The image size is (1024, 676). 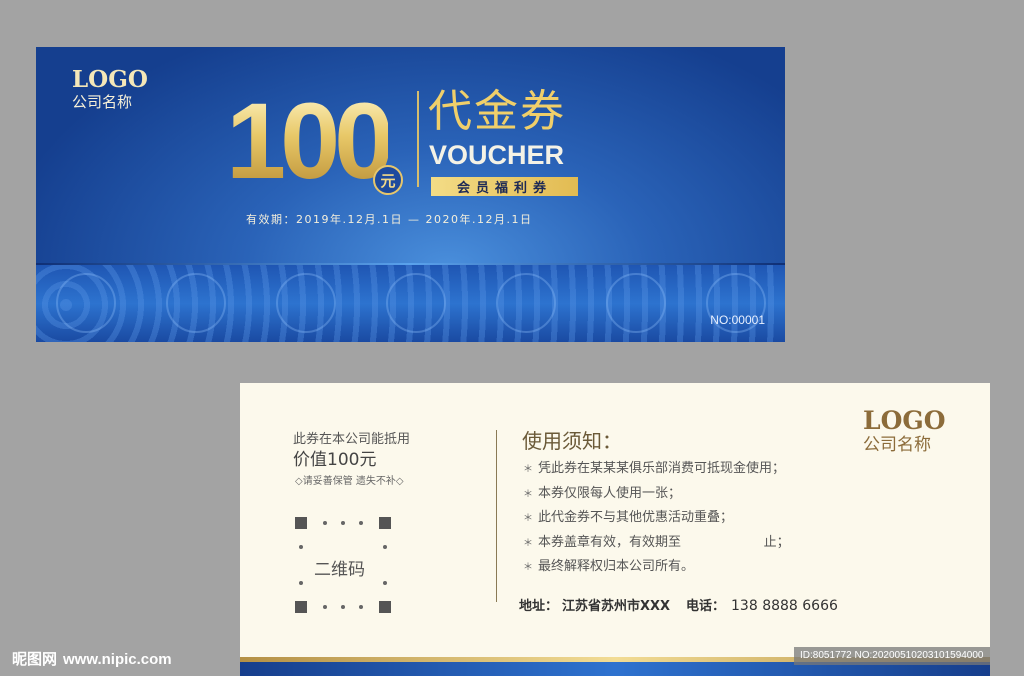 What do you see at coordinates (389, 219) in the screenshot?
I see `validity-period: 有效期：2019年.12月.1日 — 2020年.12月.1日` at bounding box center [389, 219].